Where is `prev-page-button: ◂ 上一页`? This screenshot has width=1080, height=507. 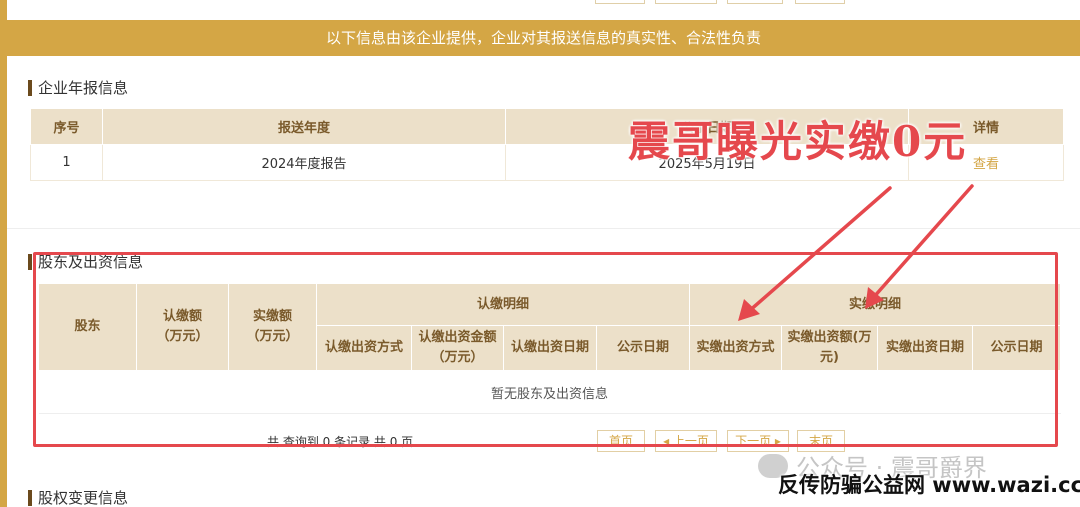 prev-page-button: ◂ 上一页 is located at coordinates (686, 441).